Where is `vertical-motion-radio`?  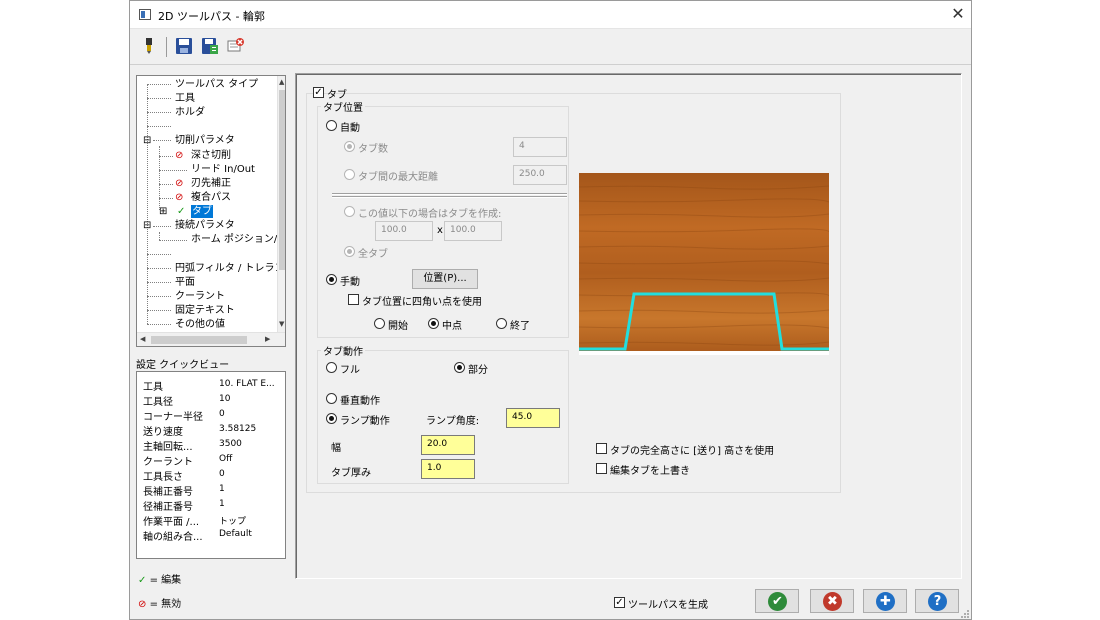
vertical-motion-radio is located at coordinates (331, 398).